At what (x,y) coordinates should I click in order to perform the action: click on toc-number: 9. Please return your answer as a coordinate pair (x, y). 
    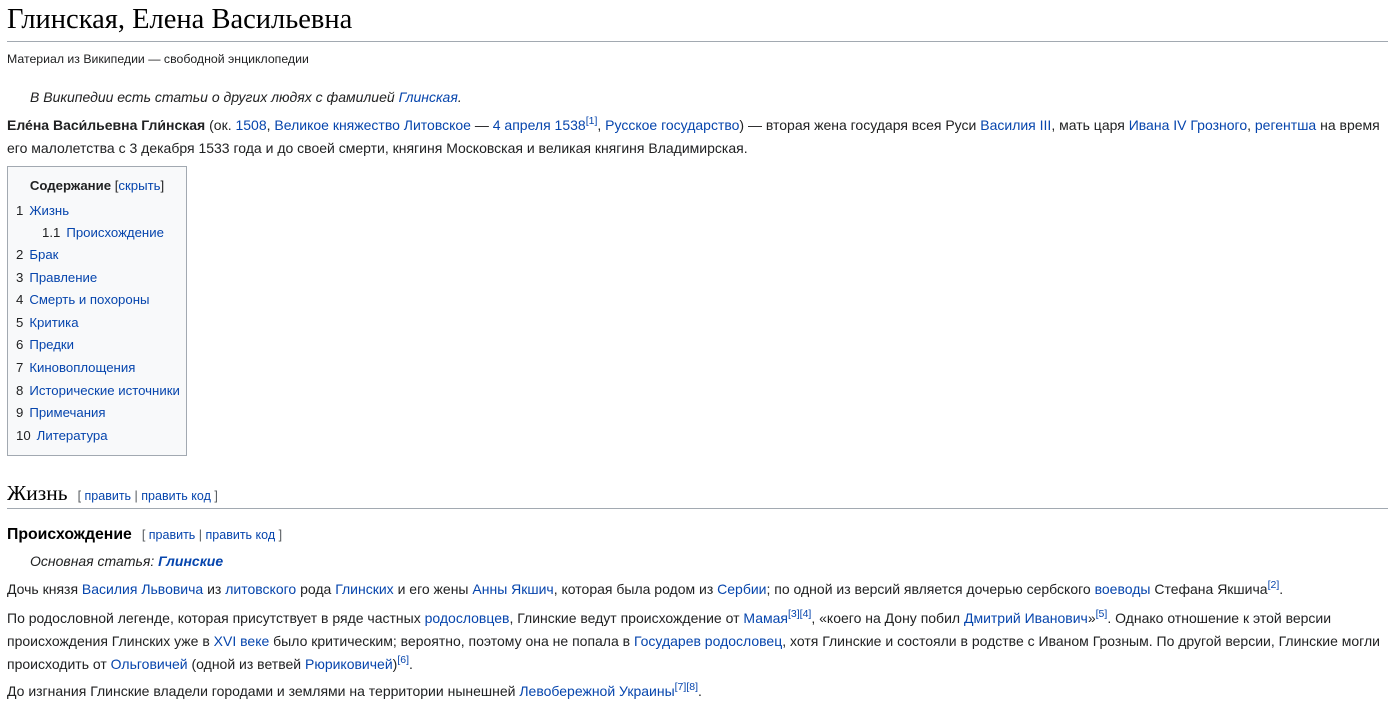
    Looking at the image, I should click on (20, 412).